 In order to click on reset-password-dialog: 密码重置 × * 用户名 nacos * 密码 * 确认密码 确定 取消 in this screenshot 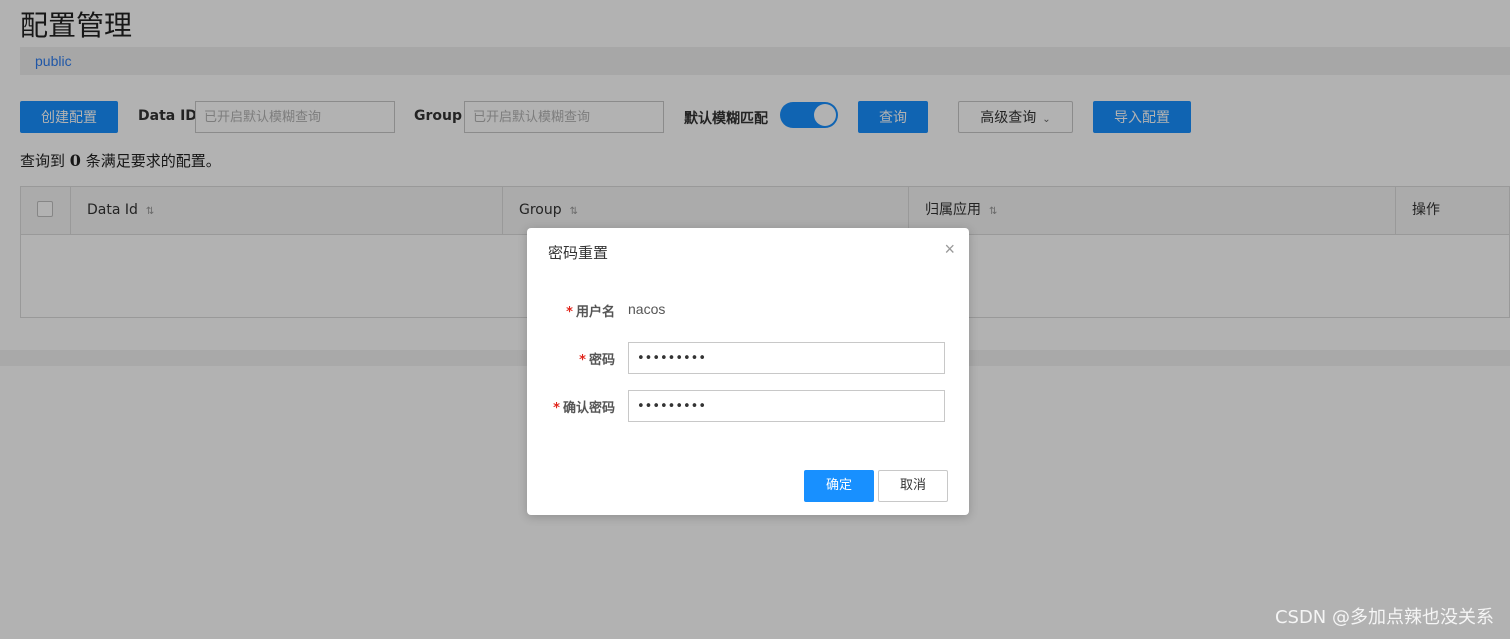, I will do `click(748, 371)`.